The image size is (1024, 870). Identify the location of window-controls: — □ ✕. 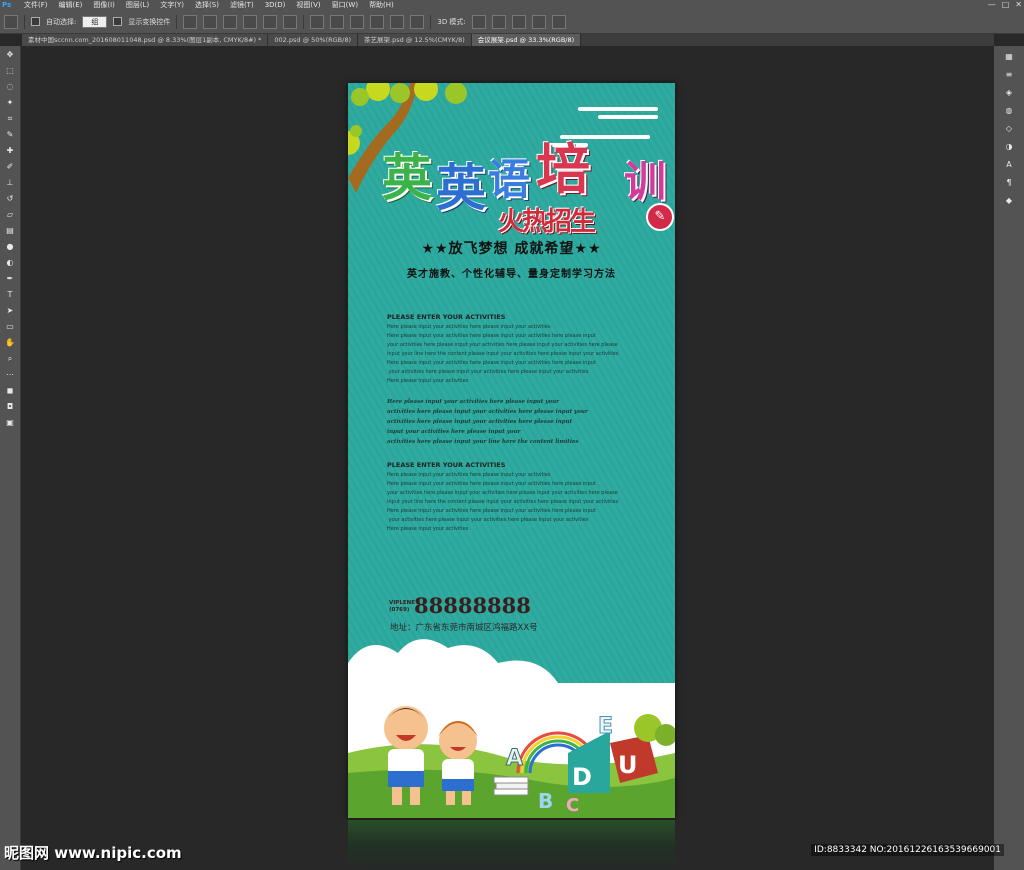
(1005, 5).